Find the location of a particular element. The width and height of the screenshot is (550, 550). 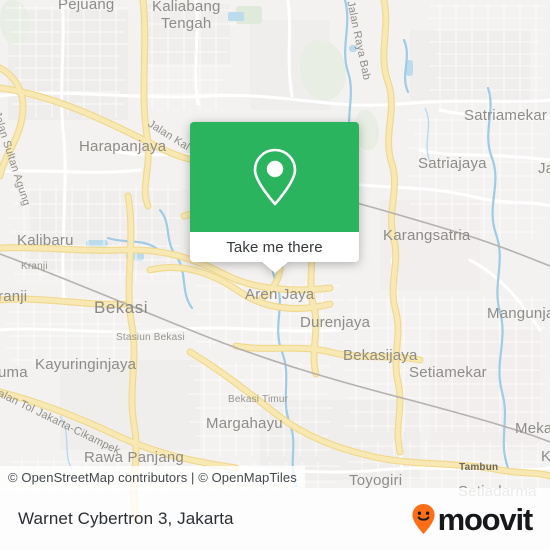

take-me-there-label: Take me there is located at coordinates (274, 247).